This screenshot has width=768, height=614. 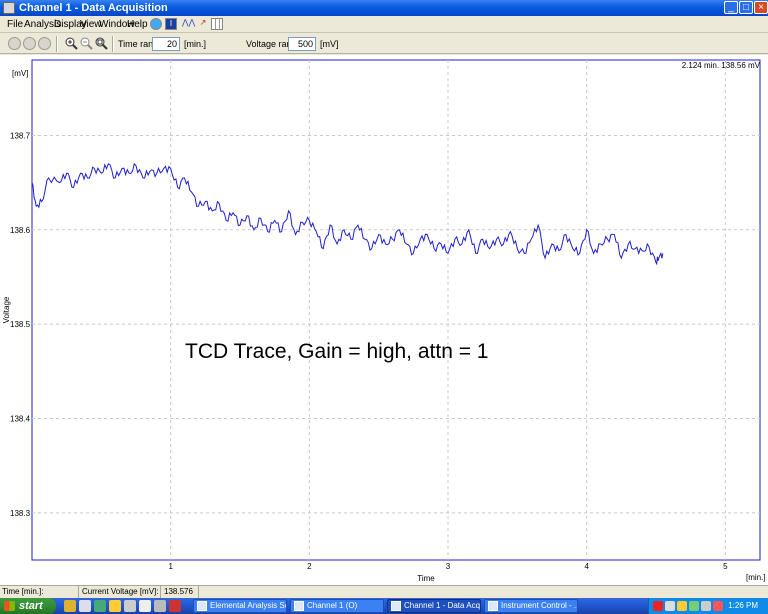 What do you see at coordinates (756, 577) in the screenshot?
I see `x-unit-label: [min.]` at bounding box center [756, 577].